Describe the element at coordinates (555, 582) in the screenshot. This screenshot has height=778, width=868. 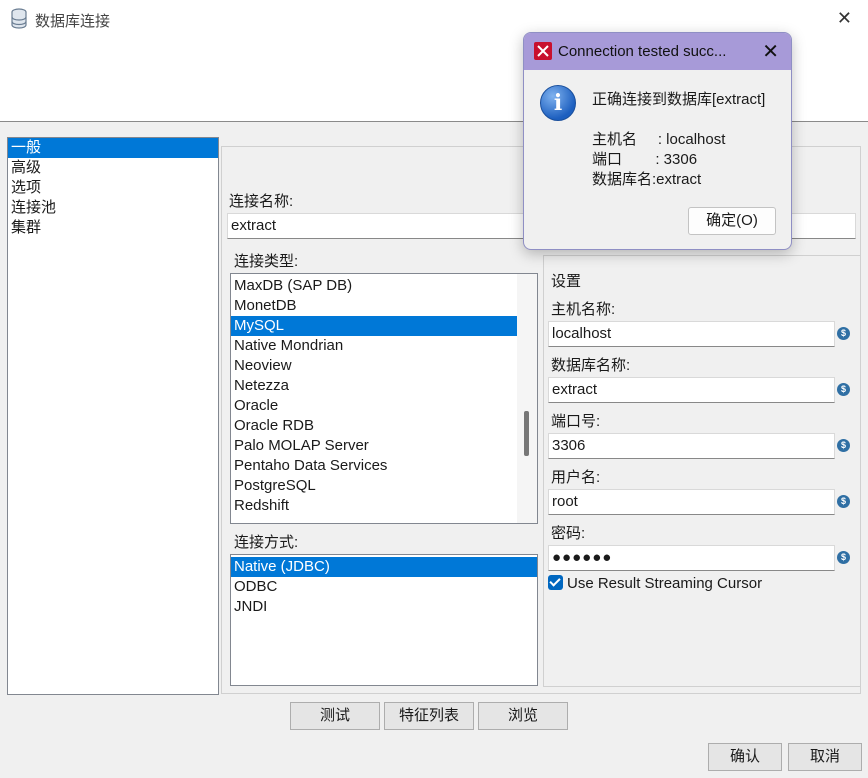
I see `streaming-cursor-checkbox` at that location.